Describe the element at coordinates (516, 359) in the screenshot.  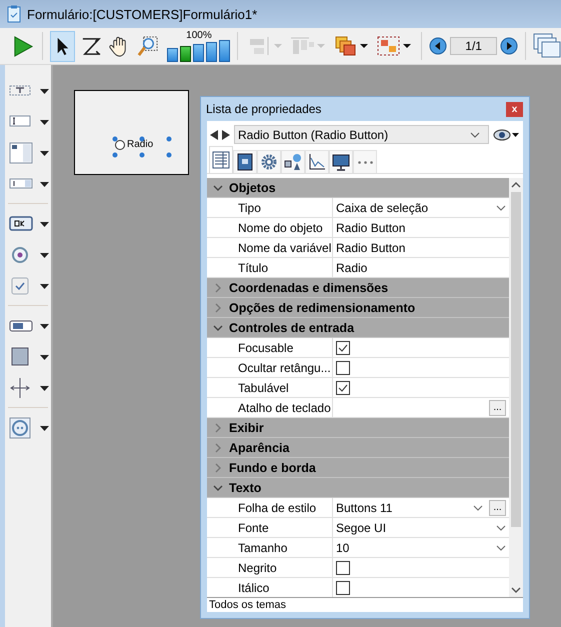
I see `scrollbar-thumb` at that location.